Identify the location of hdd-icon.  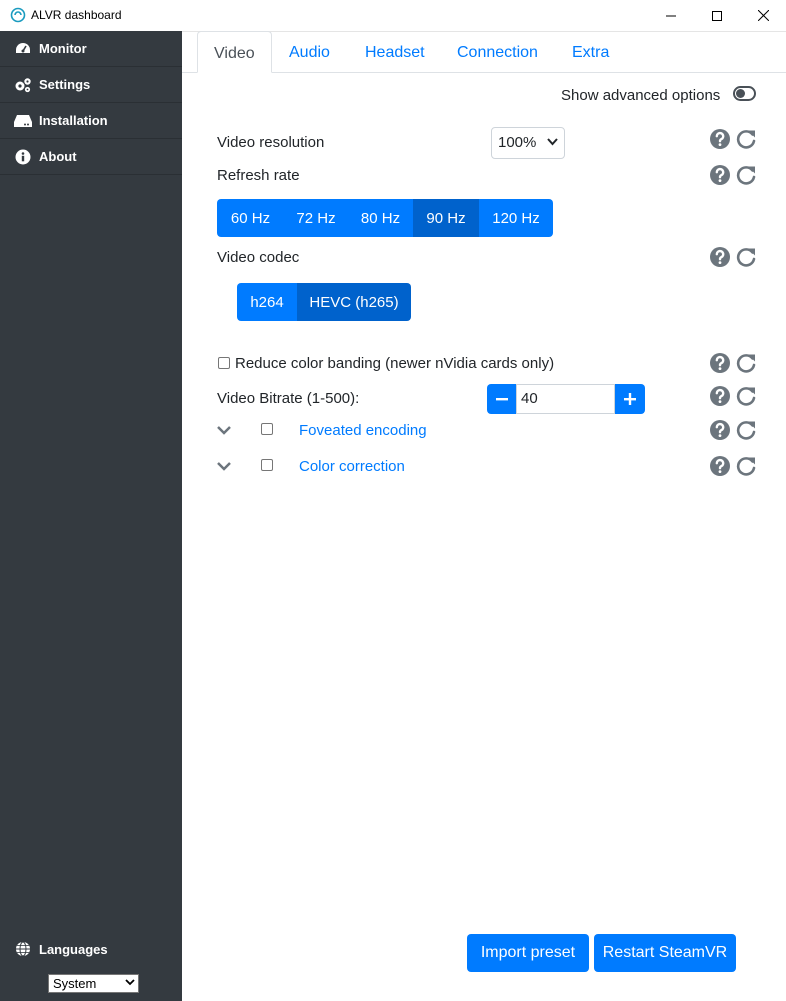
(23, 121).